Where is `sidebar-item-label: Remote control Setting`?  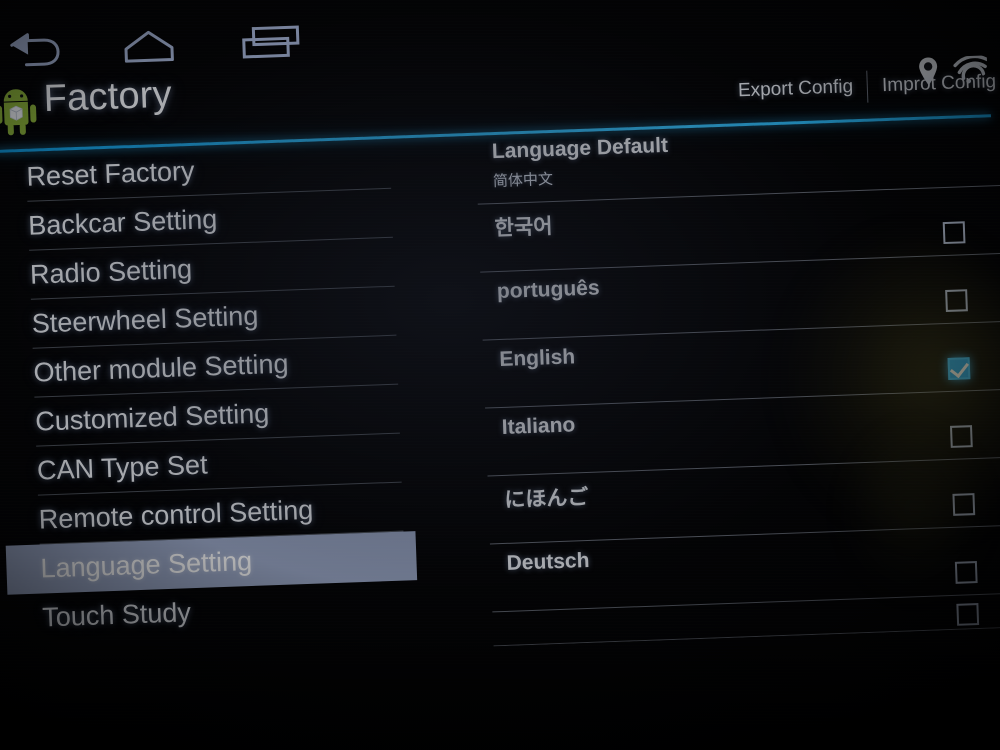
sidebar-item-label: Remote control Setting is located at coordinates (176, 514).